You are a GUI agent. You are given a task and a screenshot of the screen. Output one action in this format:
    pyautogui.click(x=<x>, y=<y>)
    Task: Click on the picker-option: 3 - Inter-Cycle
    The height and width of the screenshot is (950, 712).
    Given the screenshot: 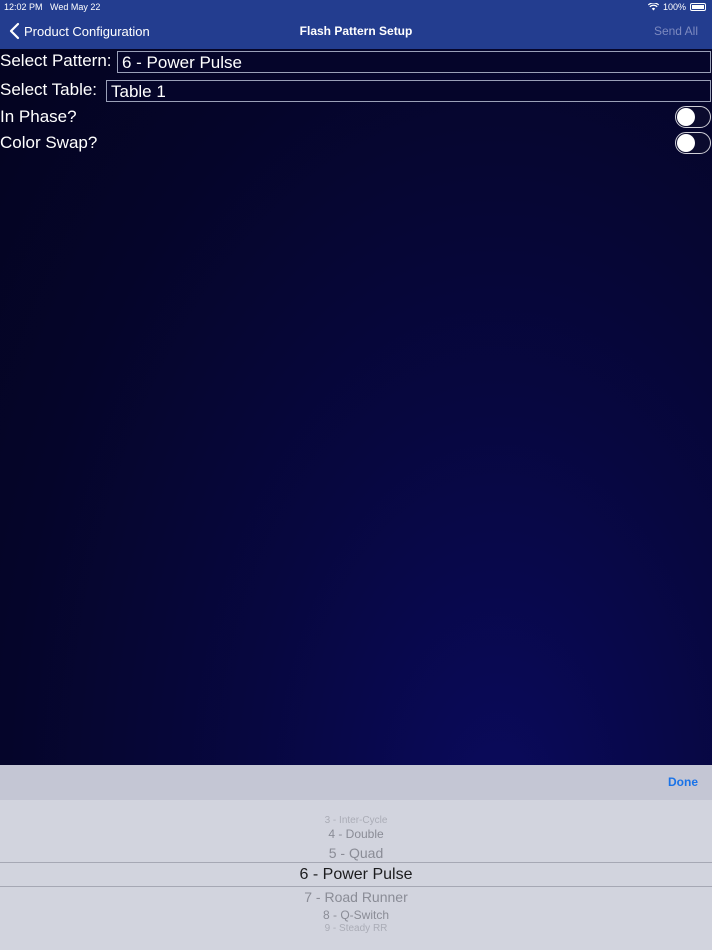 What is the action you would take?
    pyautogui.click(x=356, y=820)
    